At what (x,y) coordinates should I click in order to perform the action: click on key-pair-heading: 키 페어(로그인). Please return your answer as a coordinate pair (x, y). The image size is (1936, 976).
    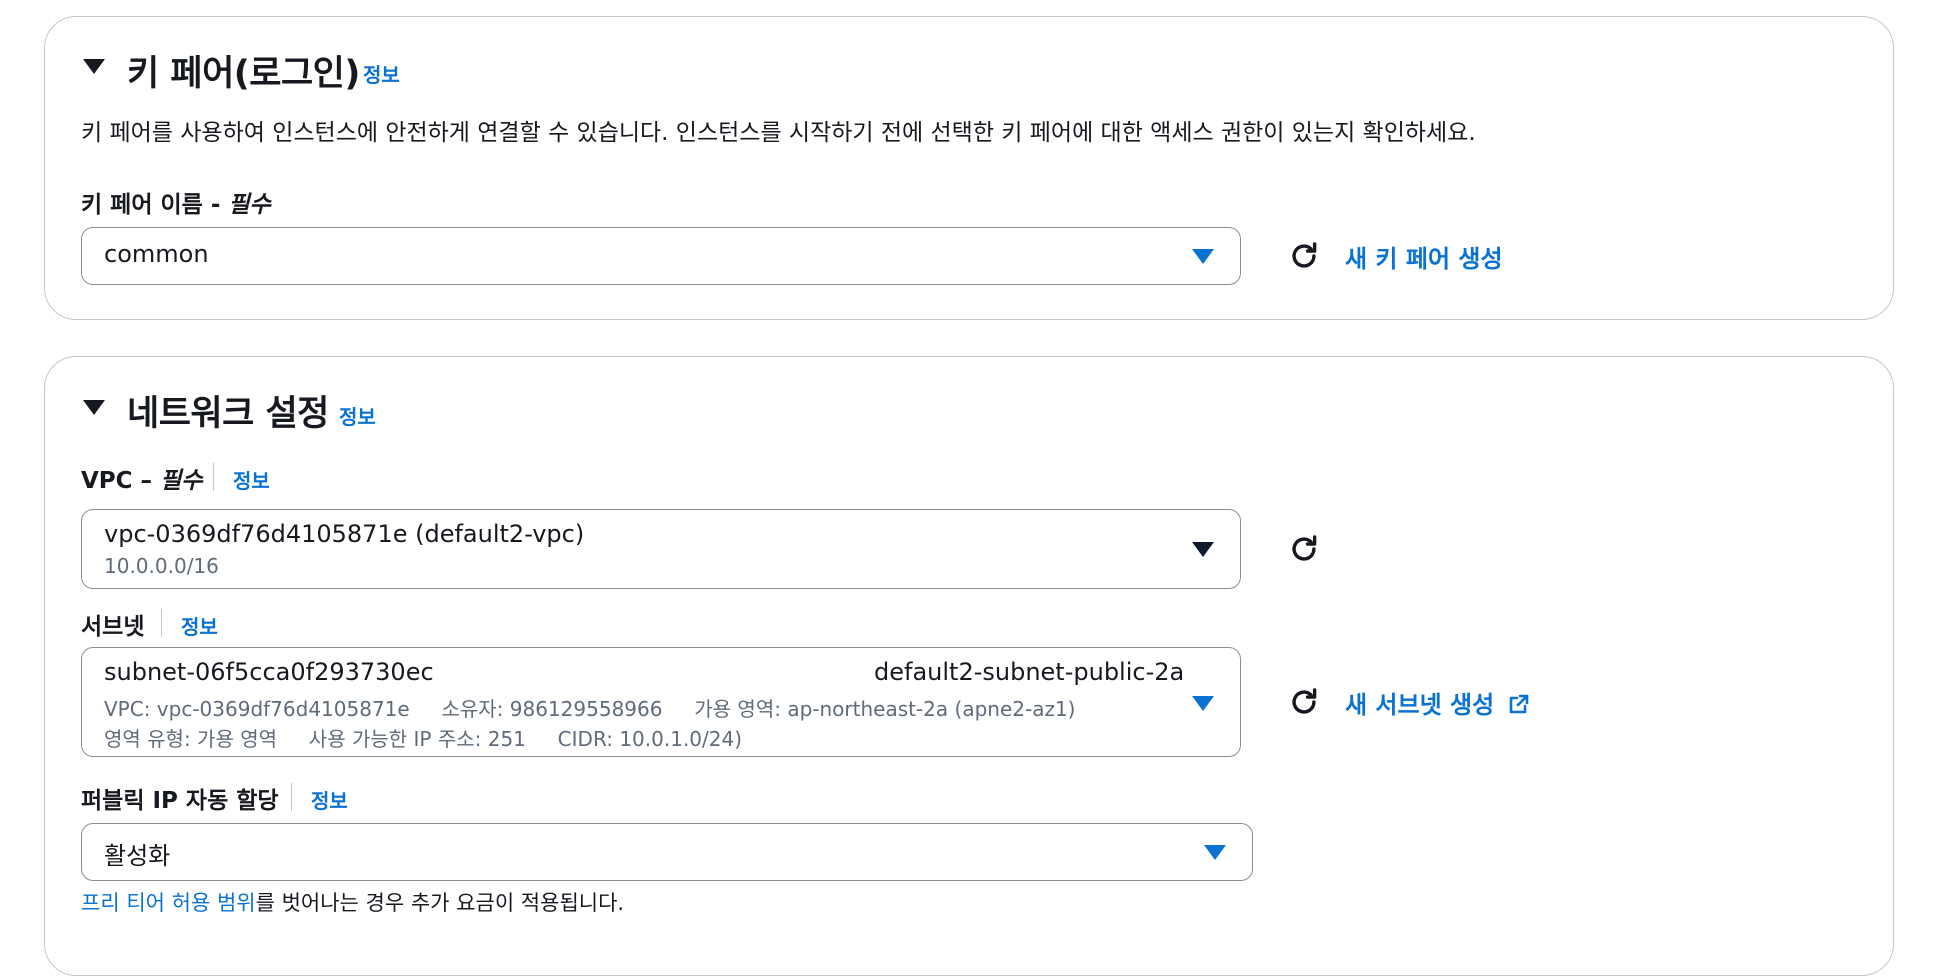
    Looking at the image, I should click on (243, 74).